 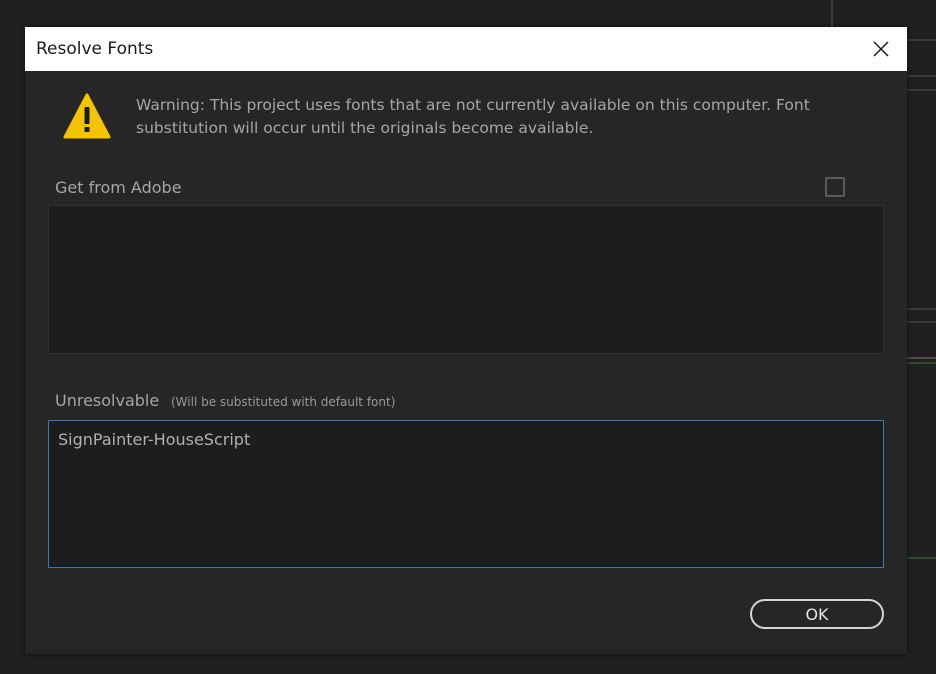 I want to click on dialog-titlebar: Resolve Fonts, so click(x=466, y=49).